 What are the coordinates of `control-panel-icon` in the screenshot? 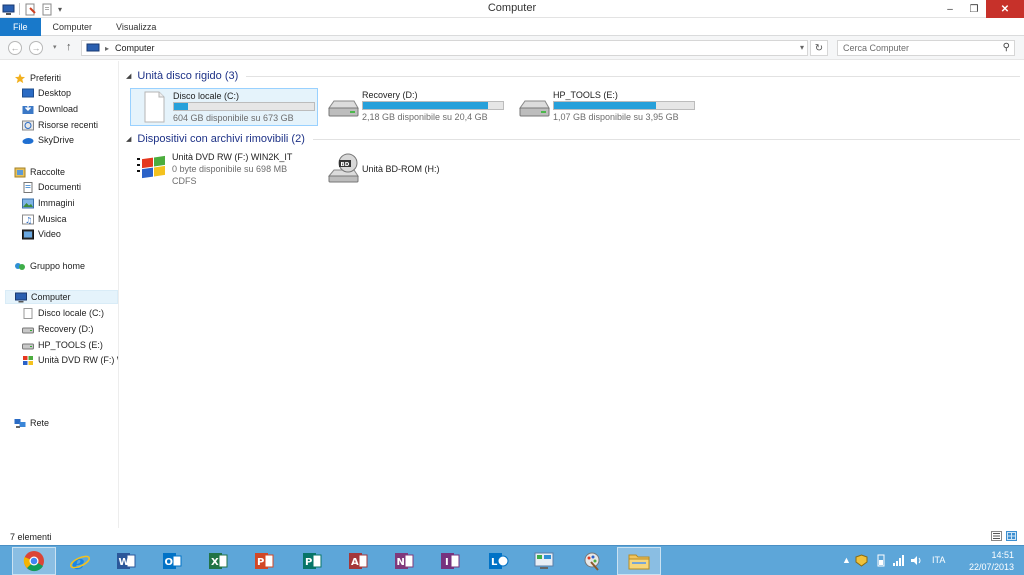 It's located at (544, 561).